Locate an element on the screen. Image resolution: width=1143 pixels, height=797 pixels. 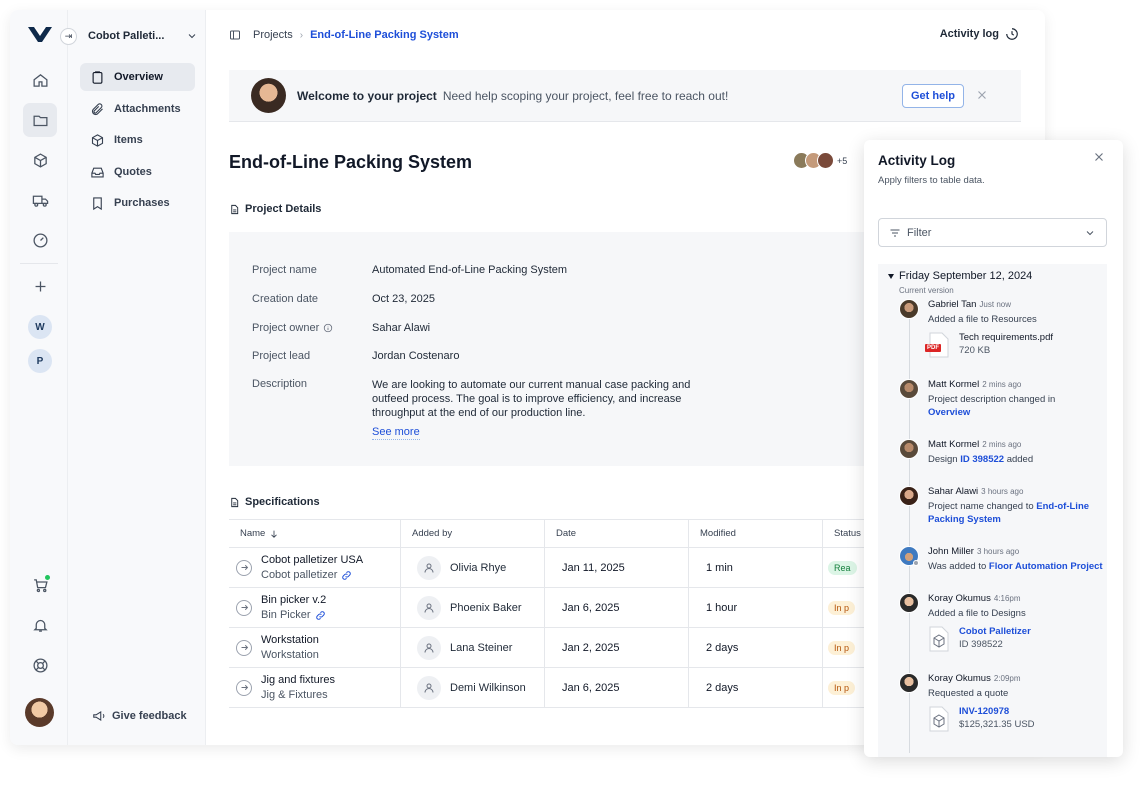
activity-log-label: Activity log is located at coordinates (969, 34).